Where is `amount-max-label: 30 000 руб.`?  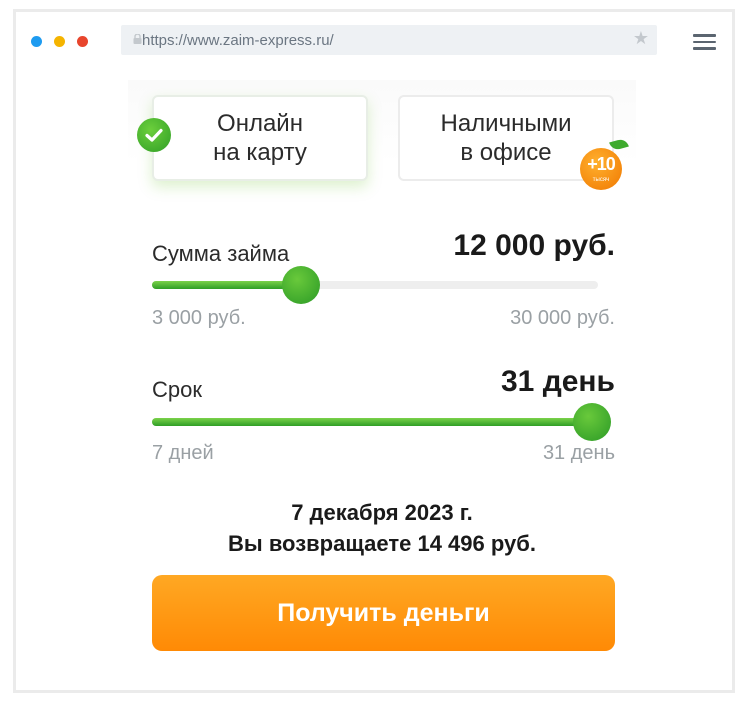 amount-max-label: 30 000 руб. is located at coordinates (562, 318).